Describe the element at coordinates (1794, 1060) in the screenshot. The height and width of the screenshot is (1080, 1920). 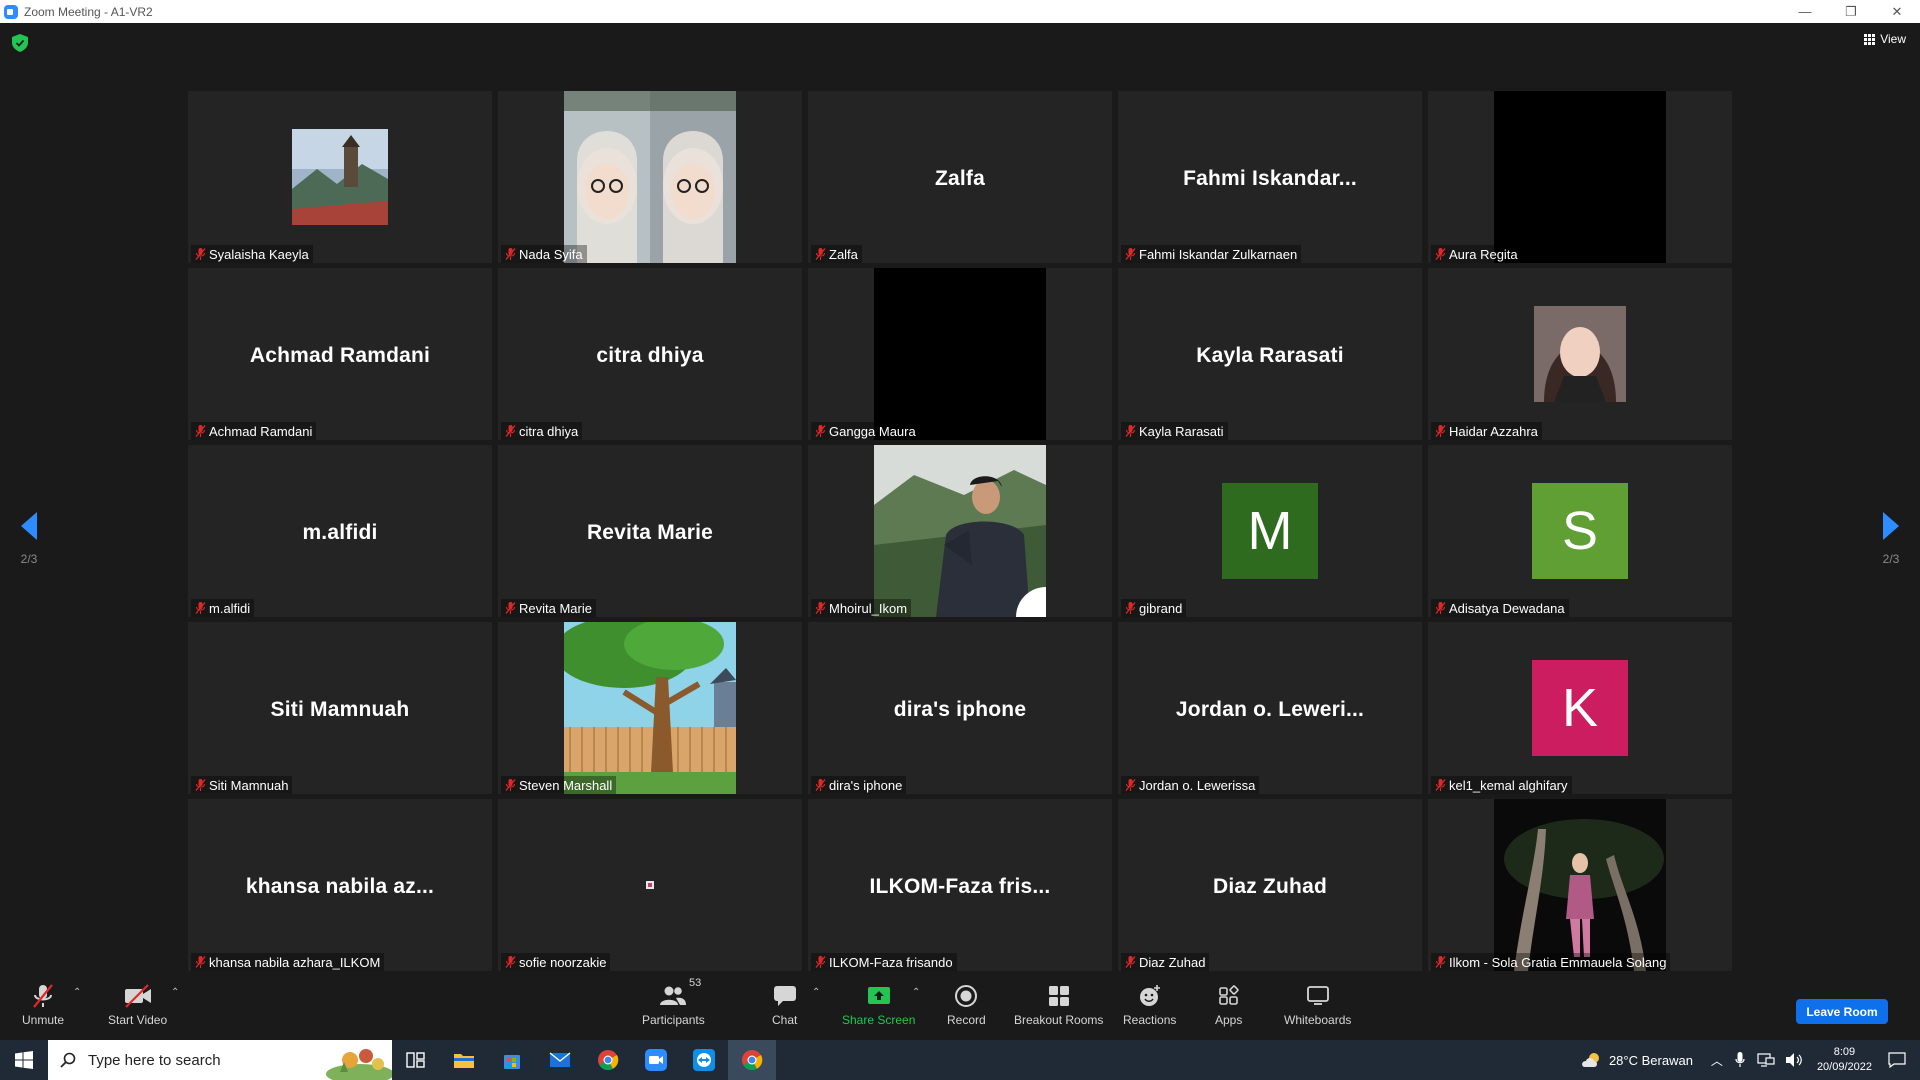
I see `volume-icon` at that location.